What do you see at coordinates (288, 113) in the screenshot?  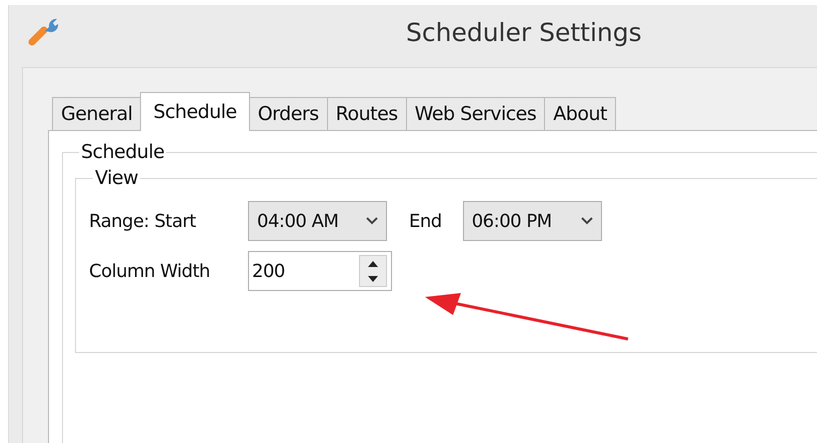 I see `tab: Orders` at bounding box center [288, 113].